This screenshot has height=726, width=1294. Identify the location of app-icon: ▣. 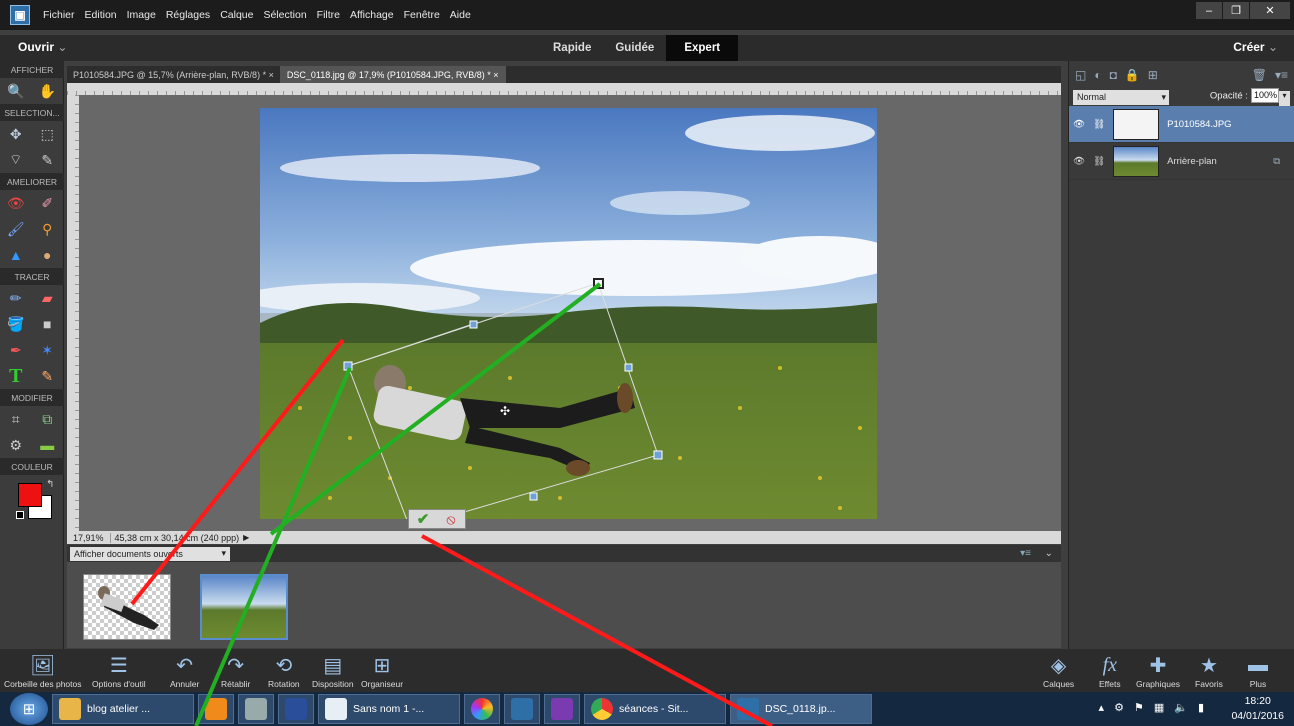
(20, 15).